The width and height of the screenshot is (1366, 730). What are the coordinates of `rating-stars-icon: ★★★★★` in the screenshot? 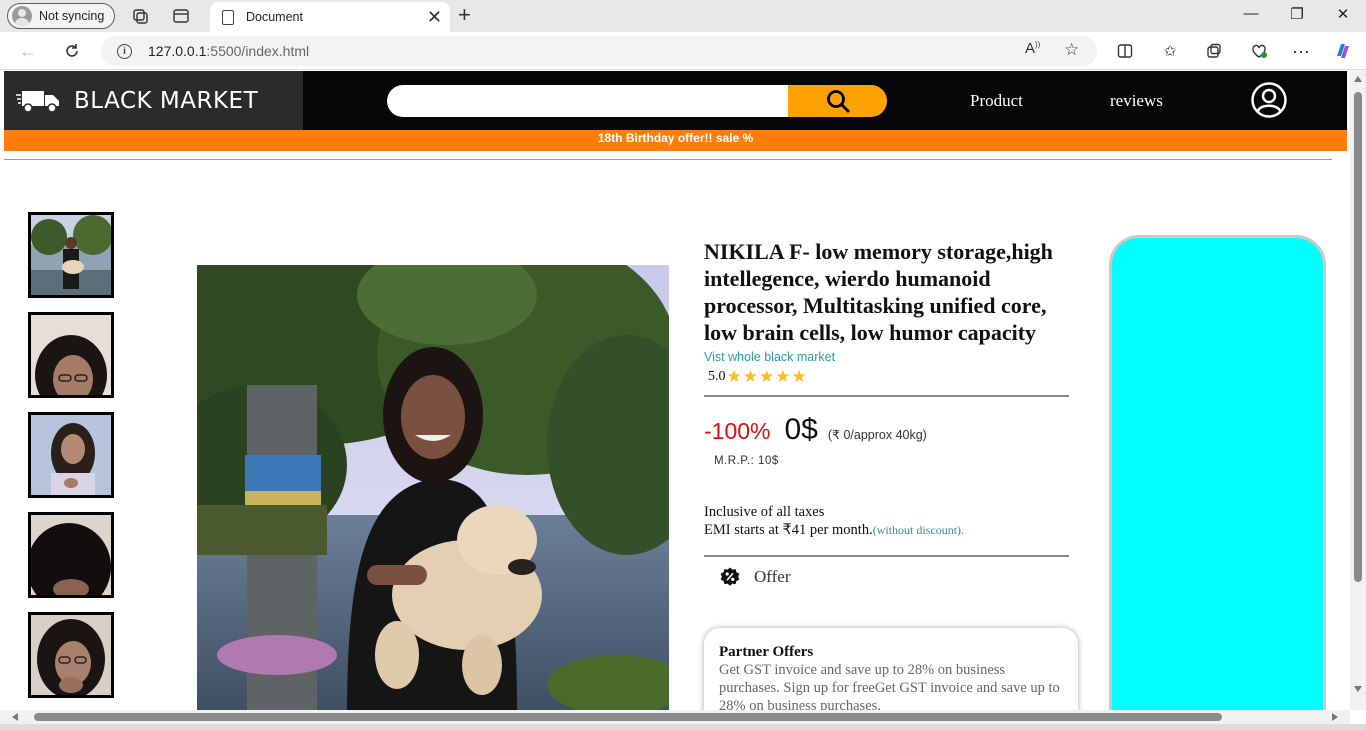 It's located at (767, 376).